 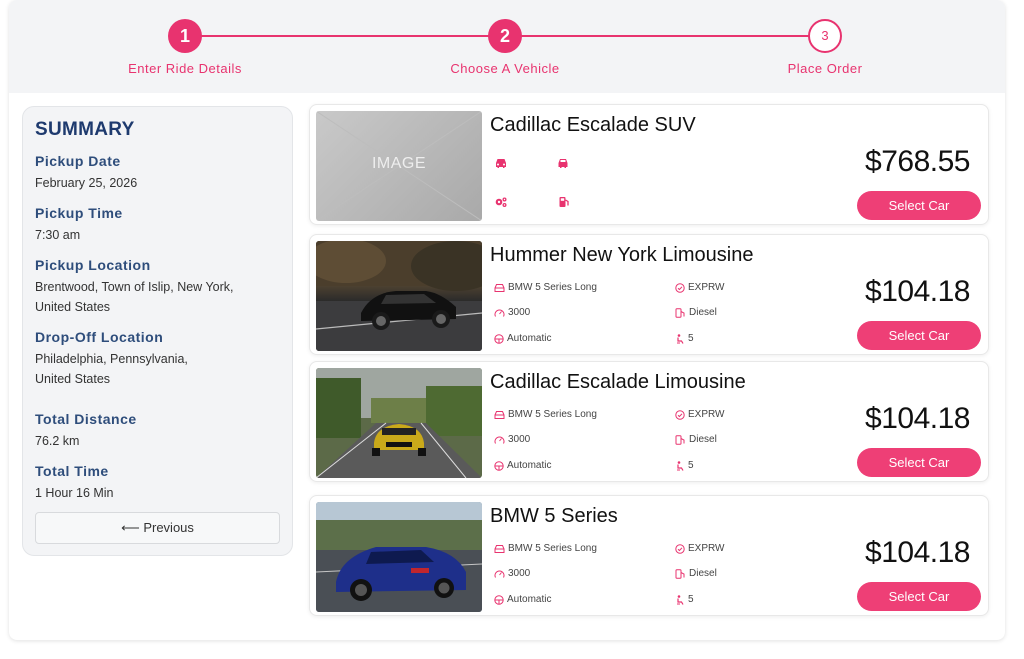 What do you see at coordinates (185, 68) in the screenshot?
I see `step-1-label: Enter Ride Details` at bounding box center [185, 68].